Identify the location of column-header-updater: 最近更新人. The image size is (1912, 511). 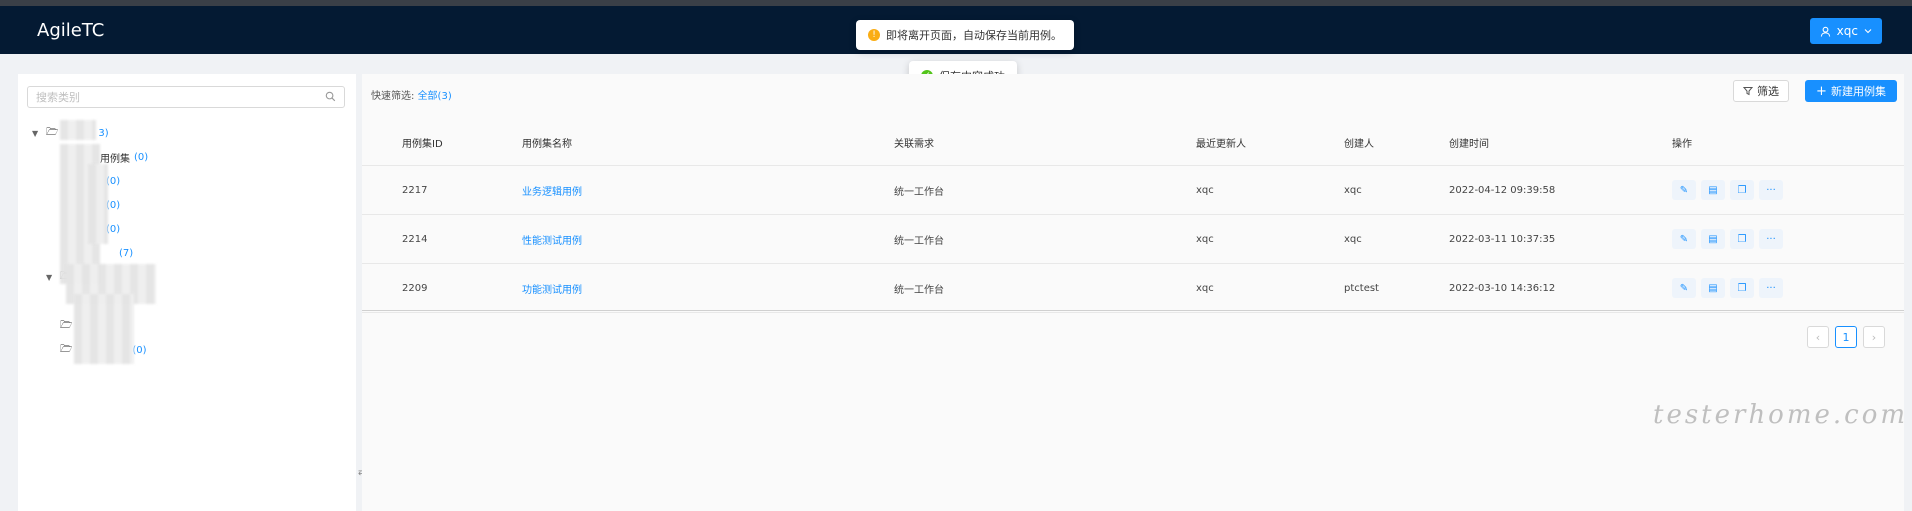
(1221, 144).